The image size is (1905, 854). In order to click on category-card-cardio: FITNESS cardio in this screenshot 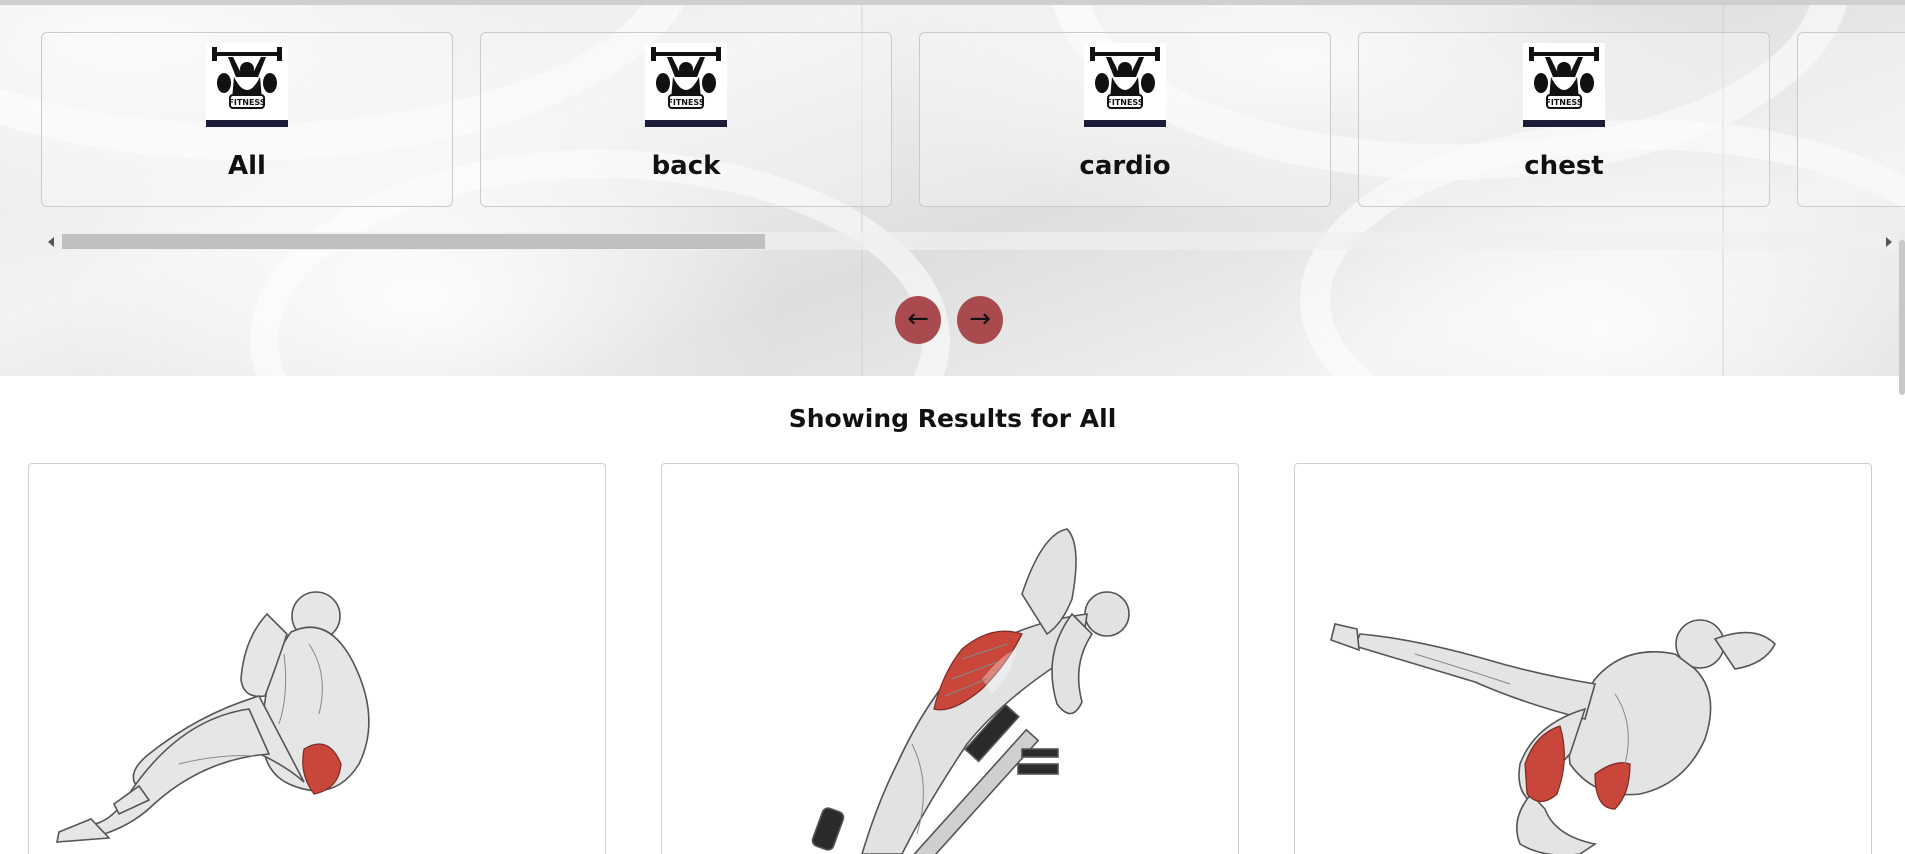, I will do `click(1125, 119)`.